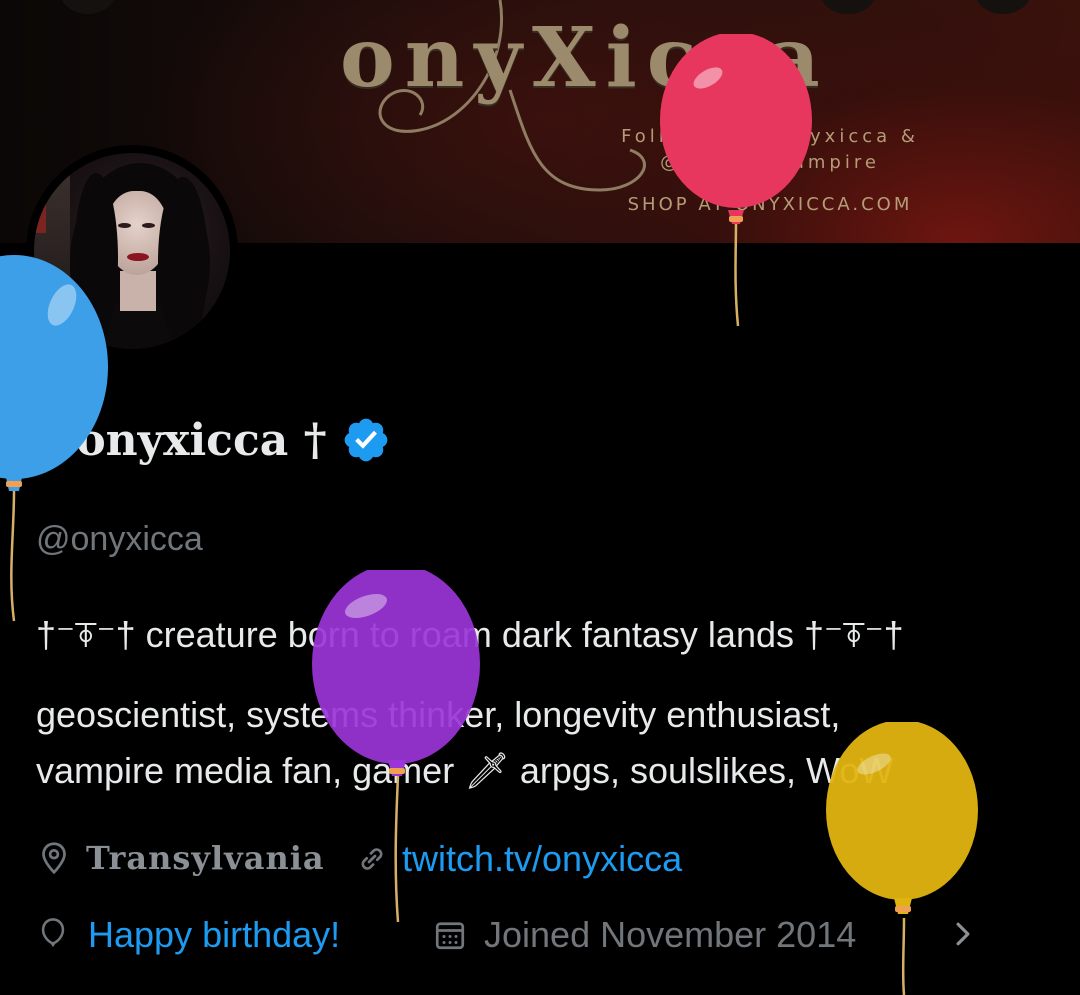 The width and height of the screenshot is (1080, 995). Describe the element at coordinates (396, 746) in the screenshot. I see `purple-balloon` at that location.